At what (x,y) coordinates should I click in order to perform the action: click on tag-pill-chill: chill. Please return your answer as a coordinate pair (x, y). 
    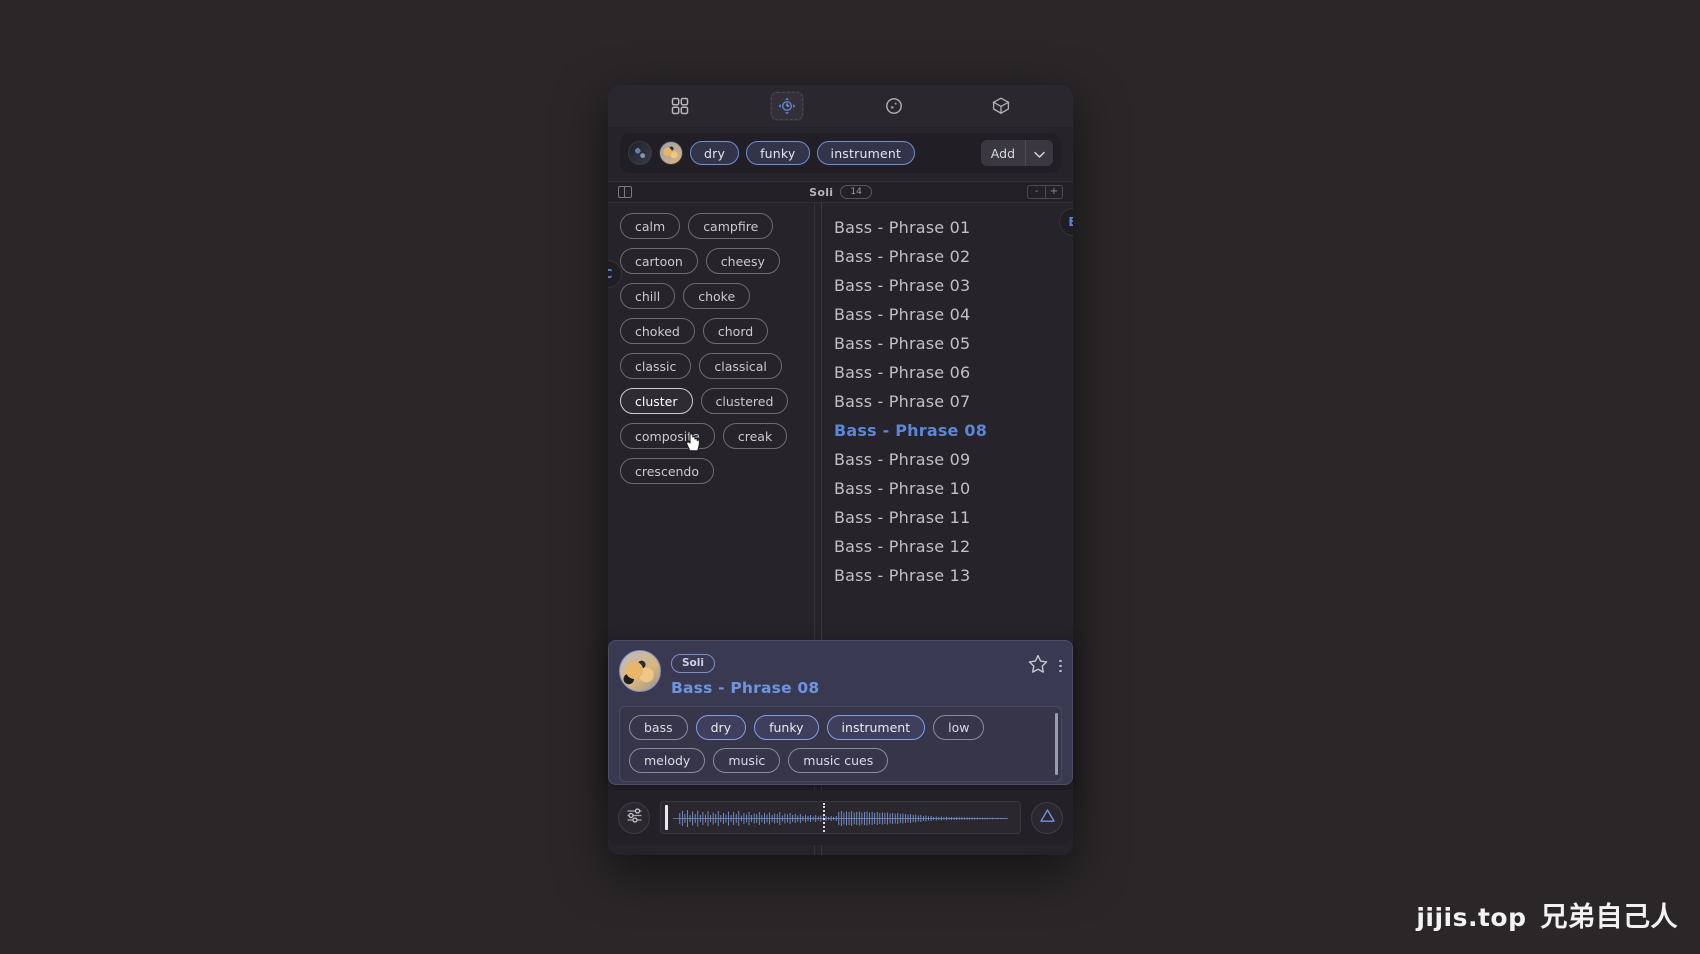
    Looking at the image, I should click on (648, 296).